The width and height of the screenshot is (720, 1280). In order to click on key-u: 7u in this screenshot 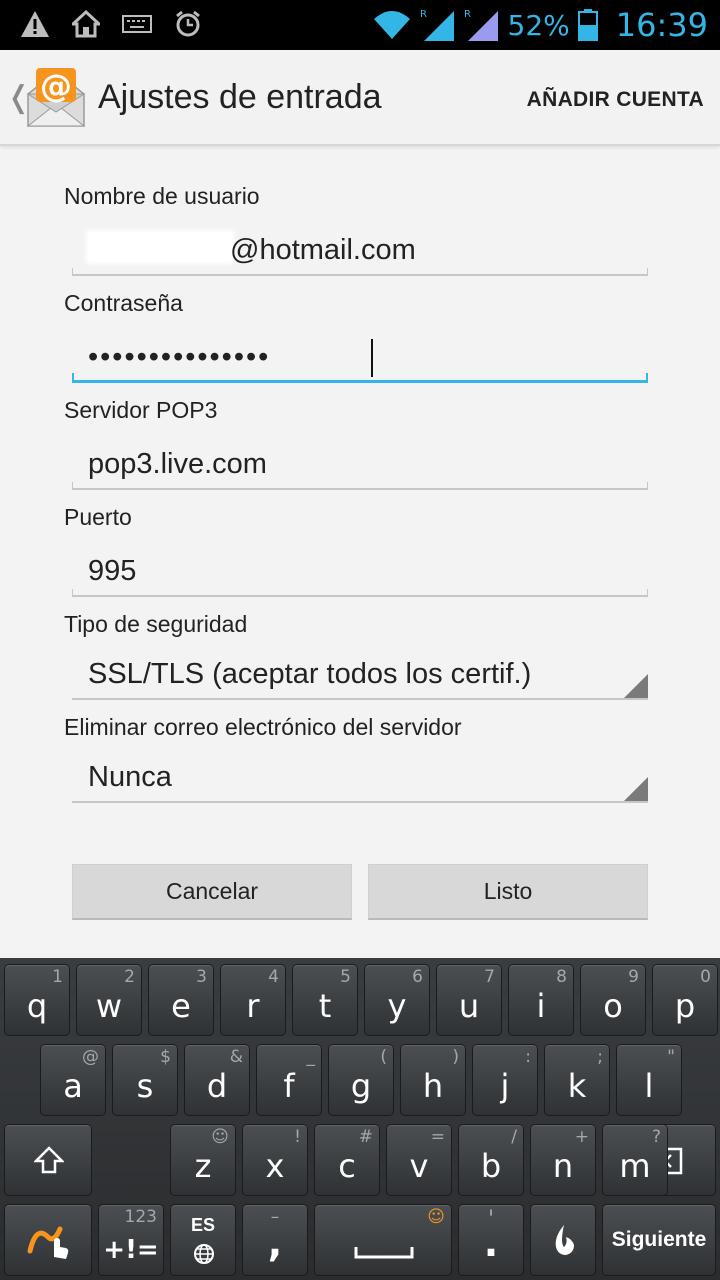, I will do `click(469, 1000)`.